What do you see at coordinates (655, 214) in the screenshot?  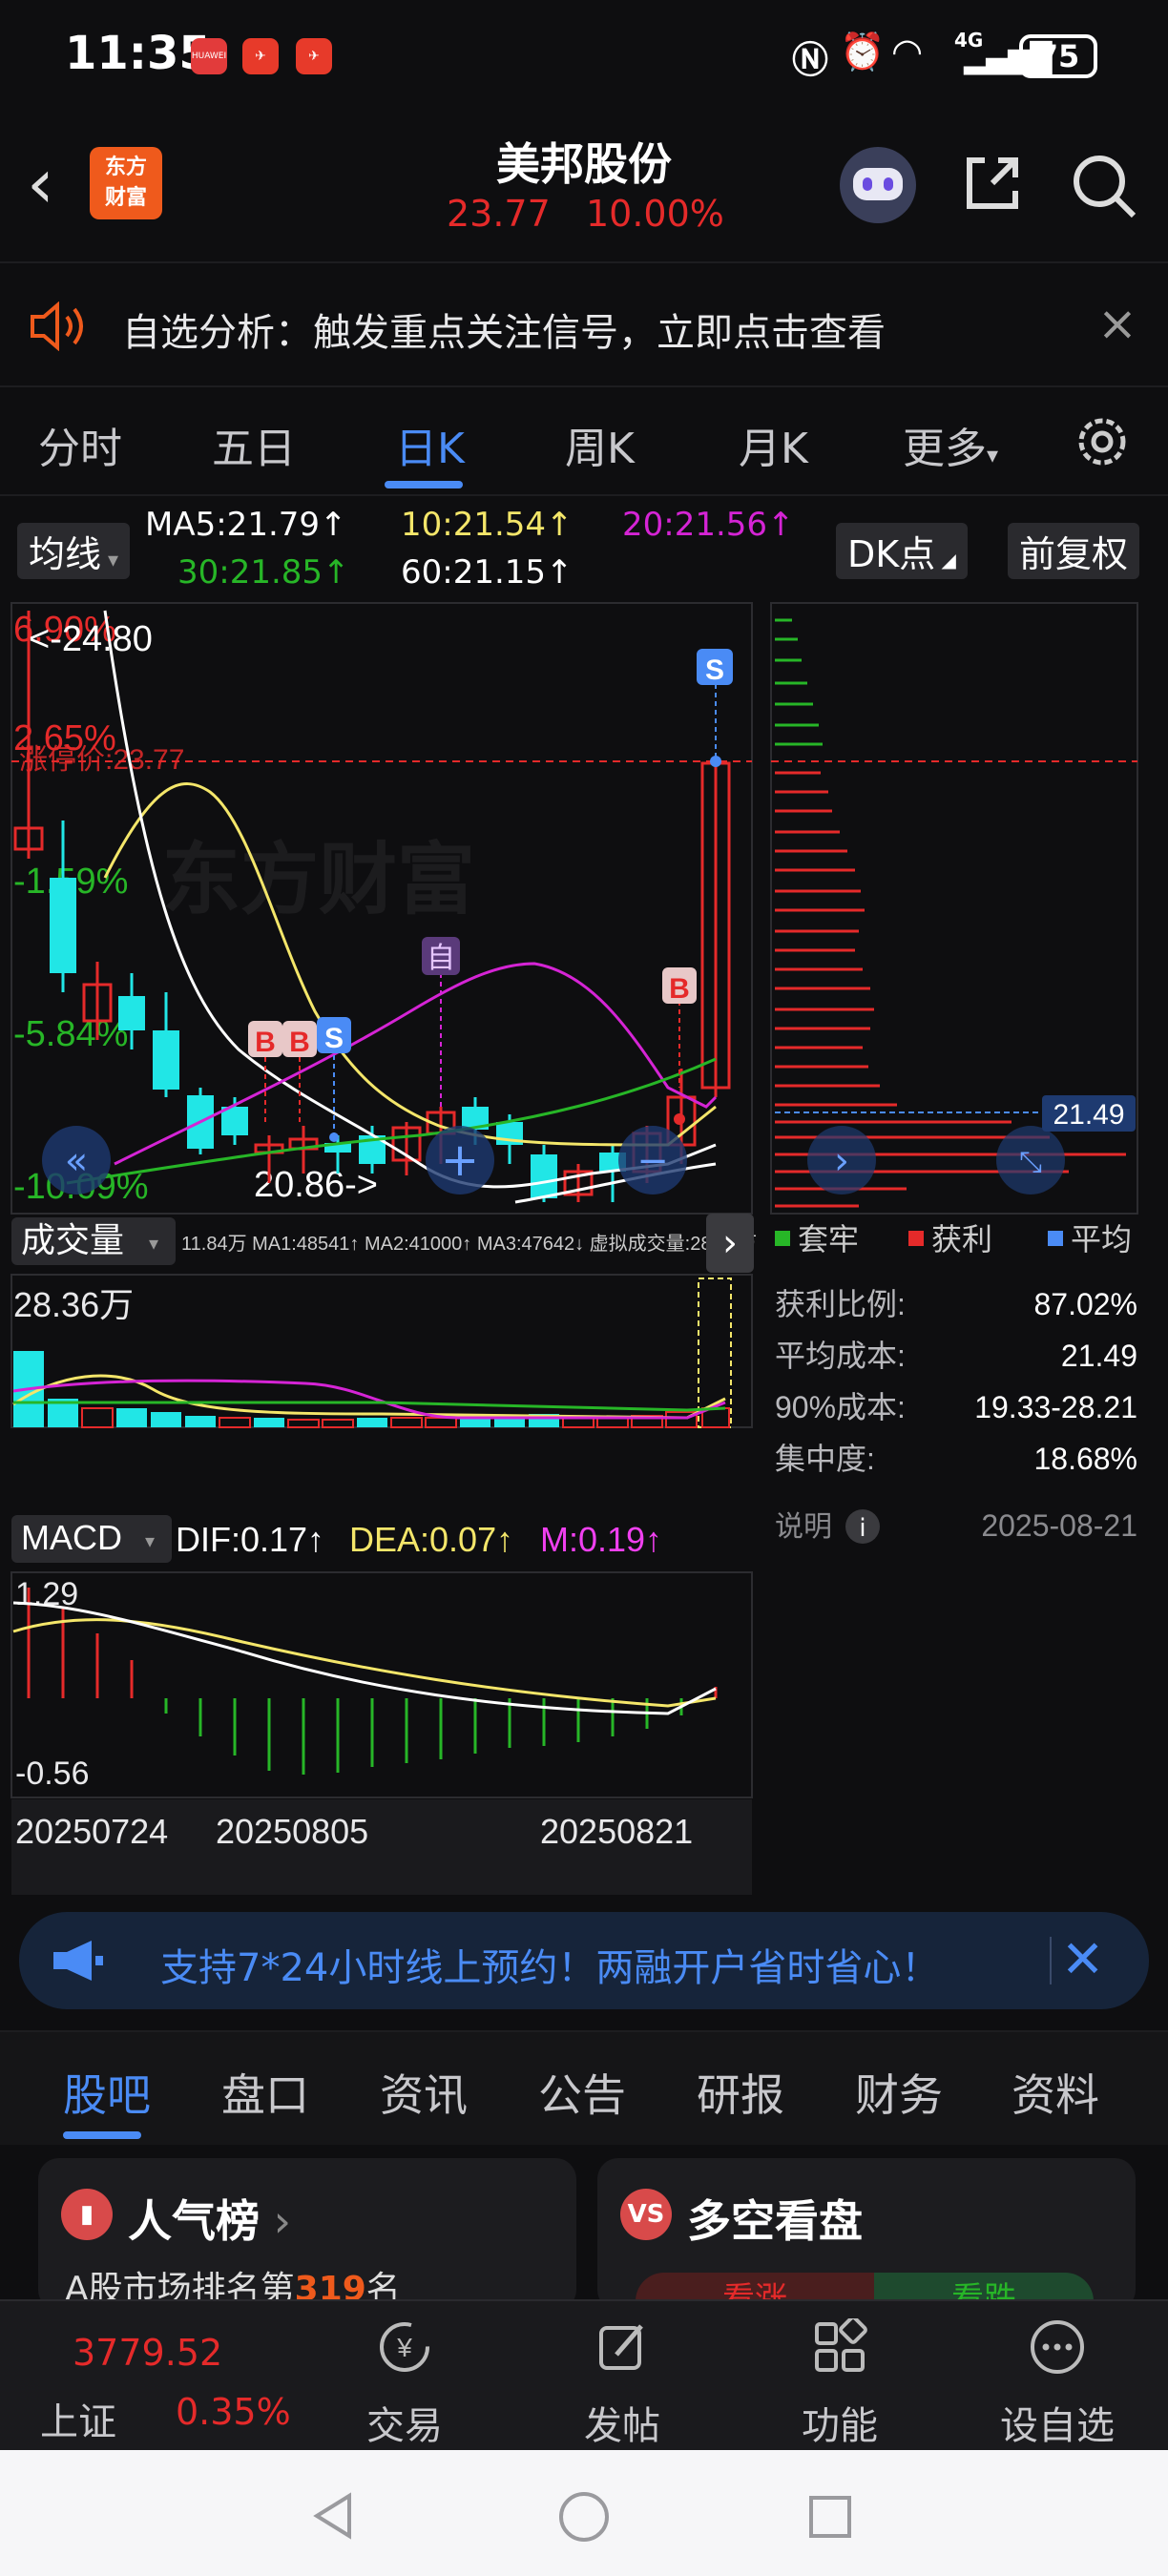 I see `stock-change-pct: 10.00%` at bounding box center [655, 214].